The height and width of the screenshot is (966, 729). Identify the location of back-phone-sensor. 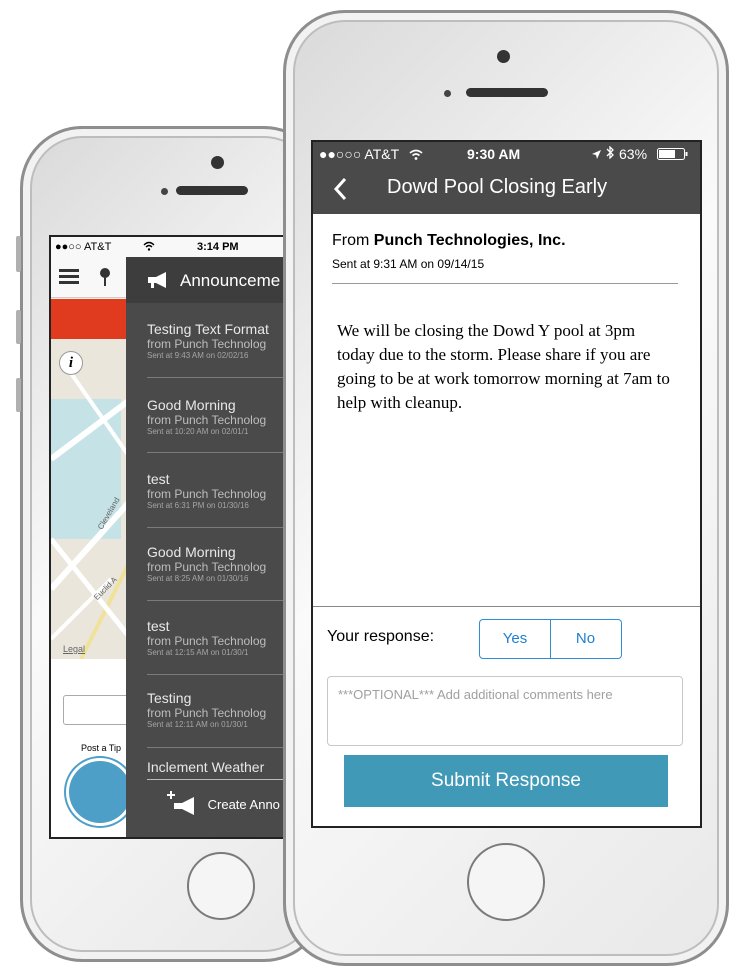
(164, 191).